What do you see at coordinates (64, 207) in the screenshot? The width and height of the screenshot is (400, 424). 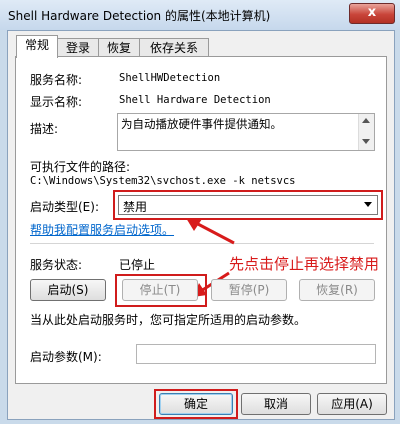 I see `startup-type-label: 启动类型(E):` at bounding box center [64, 207].